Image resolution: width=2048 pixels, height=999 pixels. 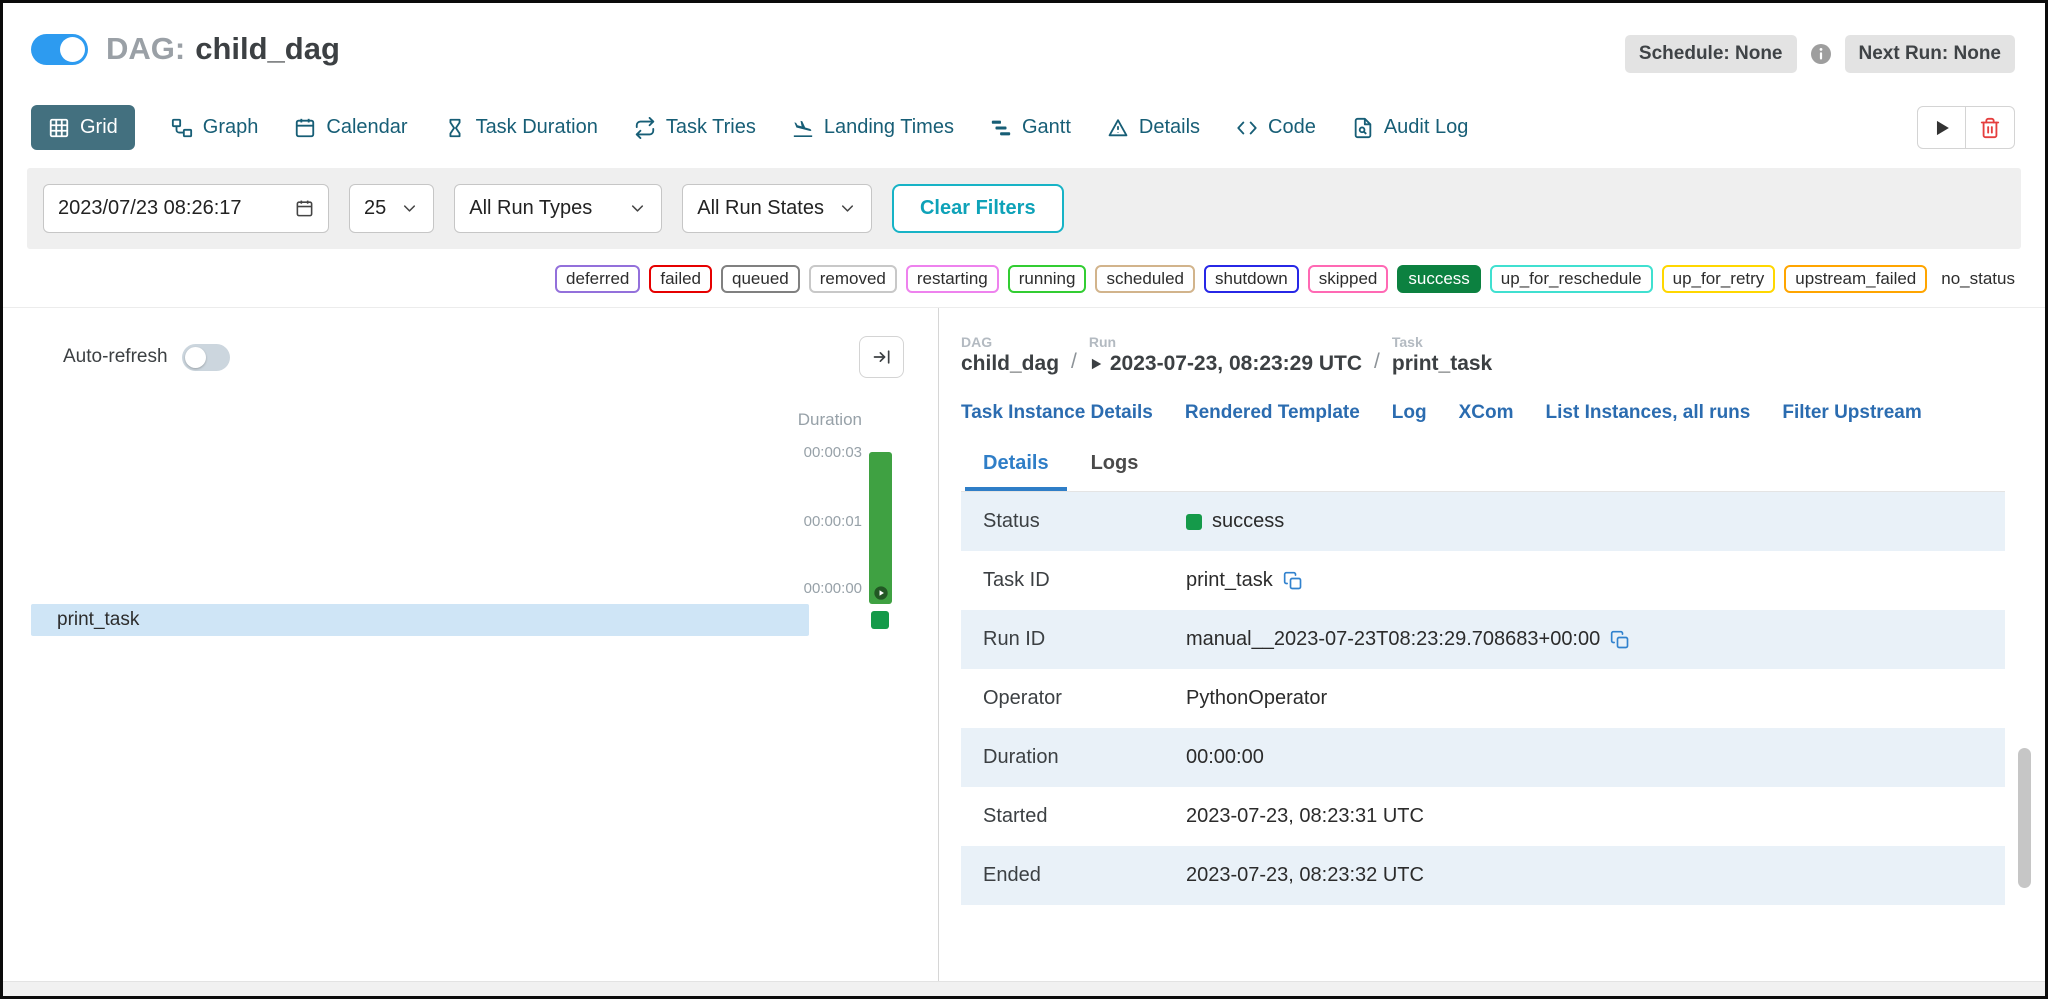 What do you see at coordinates (186, 208) in the screenshot?
I see `base-date-input: 2023/07/23 08:26:17` at bounding box center [186, 208].